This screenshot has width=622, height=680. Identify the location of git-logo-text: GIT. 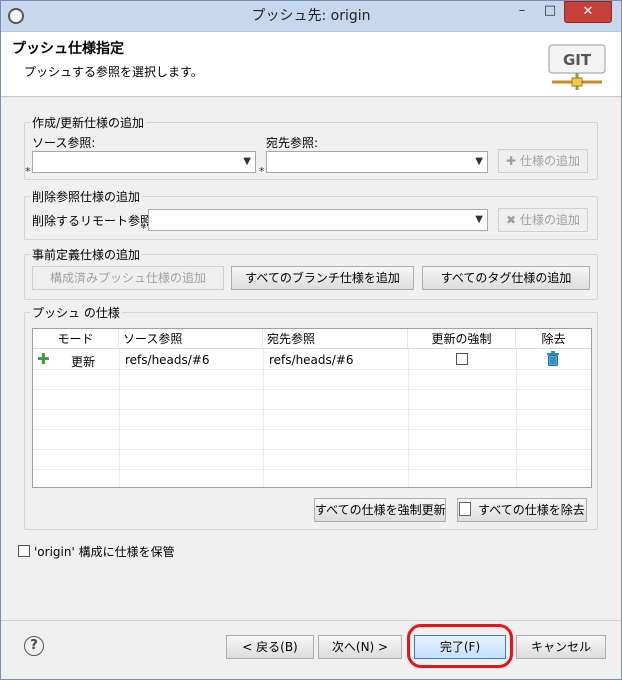
(577, 60).